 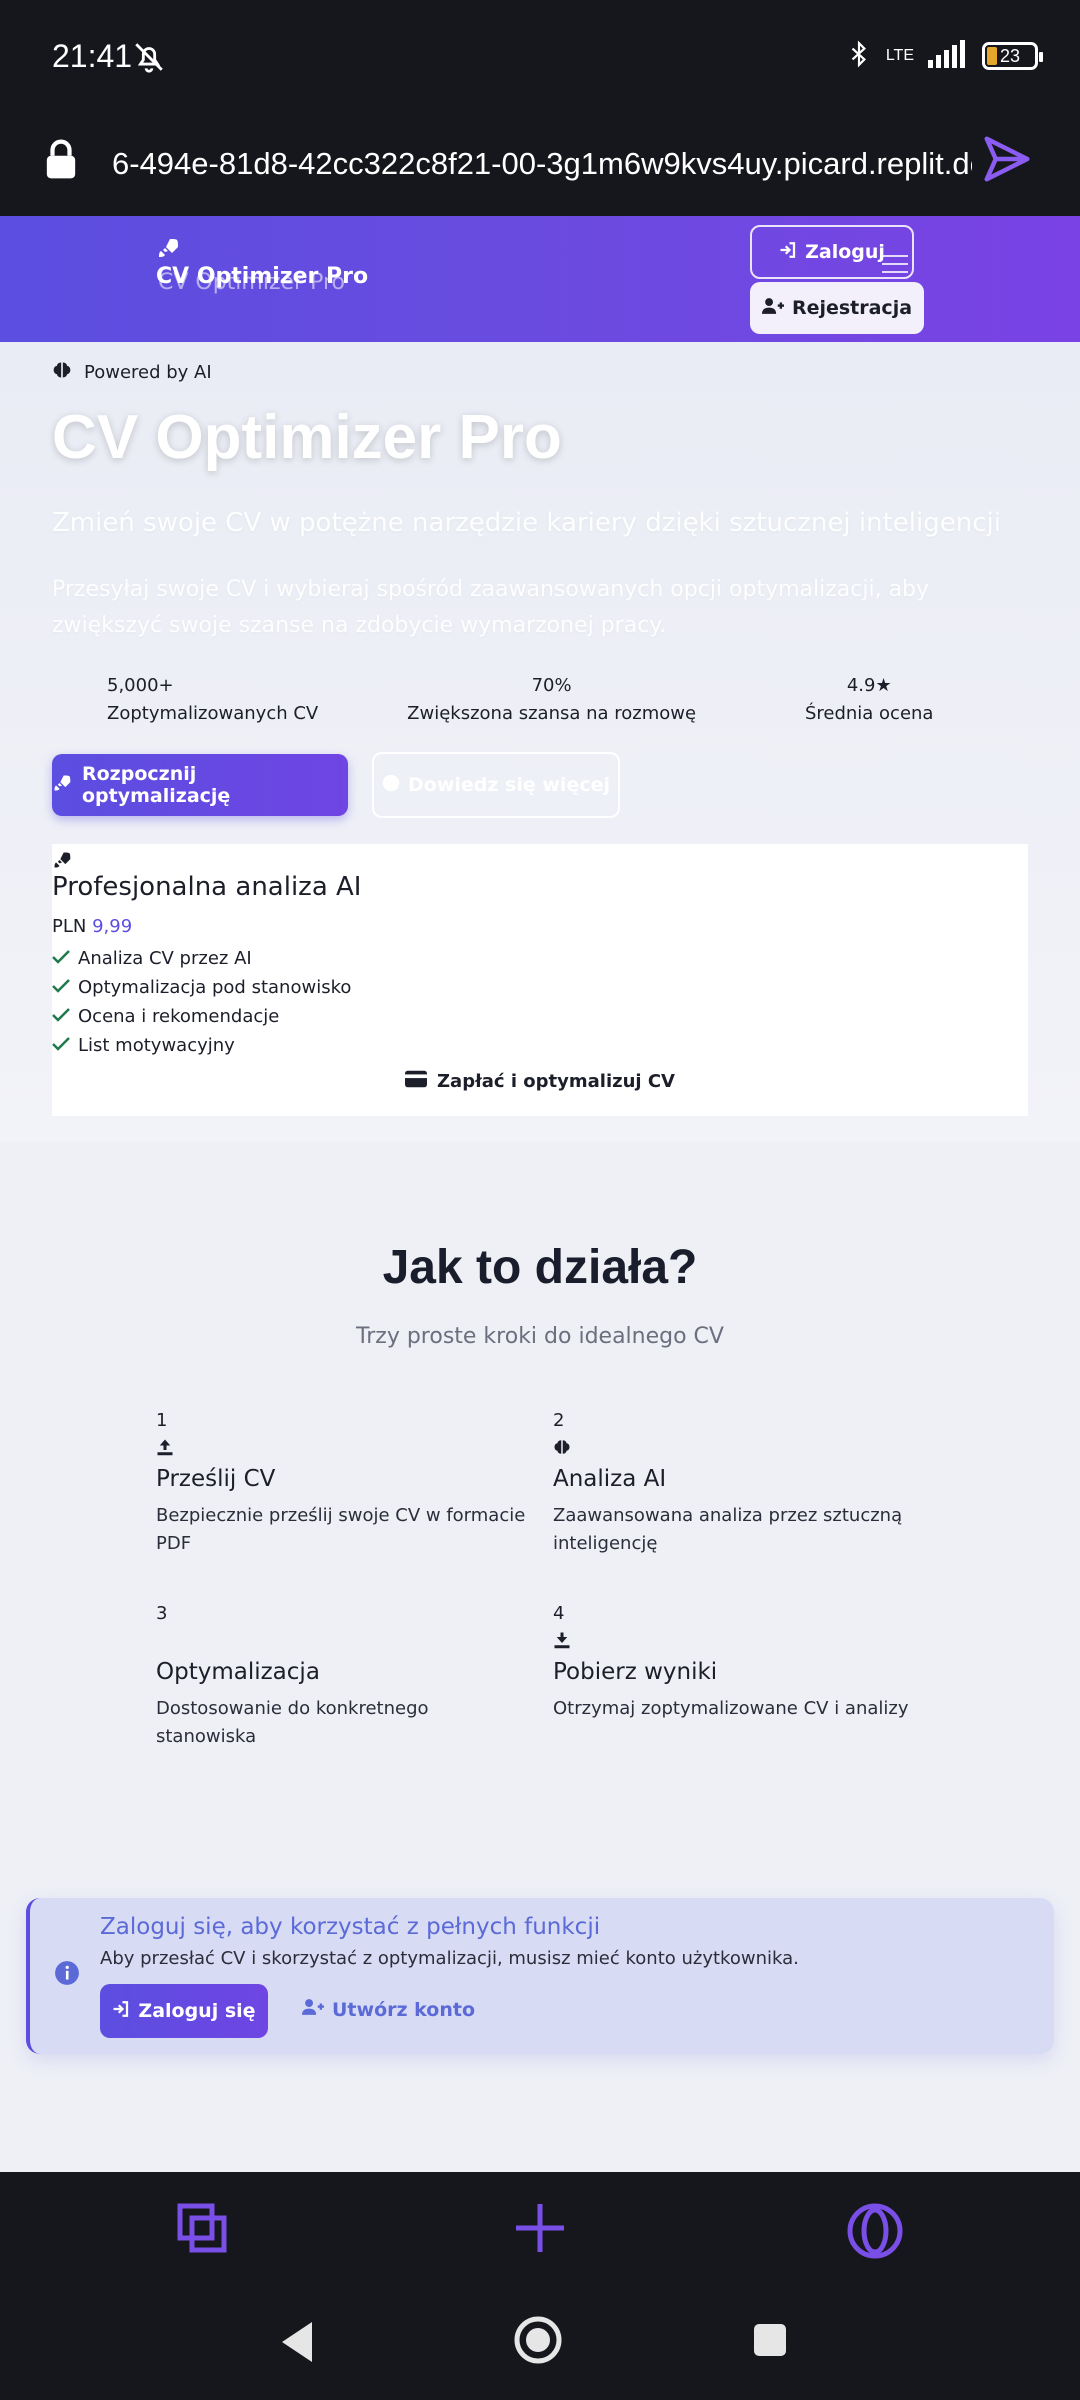 What do you see at coordinates (788, 252) in the screenshot?
I see `sign-in-icon` at bounding box center [788, 252].